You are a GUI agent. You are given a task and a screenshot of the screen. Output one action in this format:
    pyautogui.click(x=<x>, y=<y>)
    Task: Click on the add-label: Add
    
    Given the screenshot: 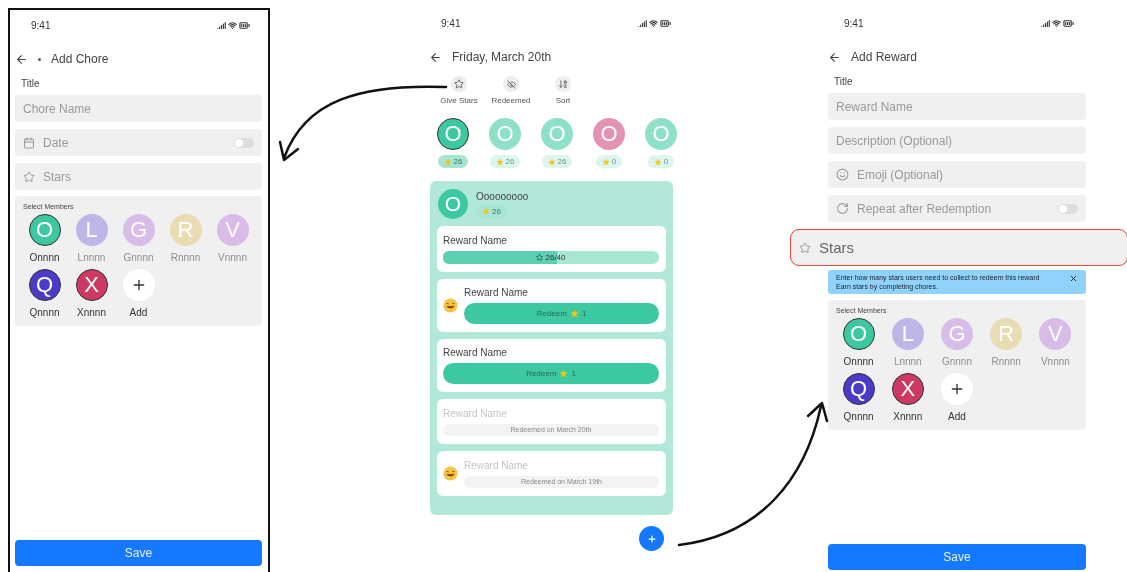 What is the action you would take?
    pyautogui.click(x=957, y=416)
    